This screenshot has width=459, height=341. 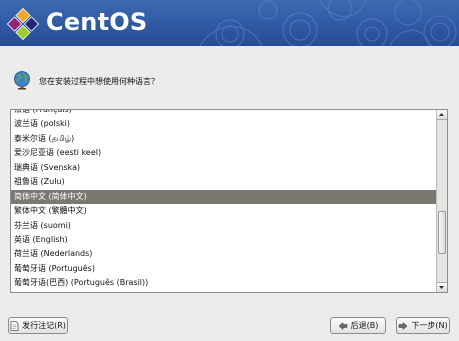 I want to click on language-option: 繁体中文 (繁體中文), so click(x=224, y=211).